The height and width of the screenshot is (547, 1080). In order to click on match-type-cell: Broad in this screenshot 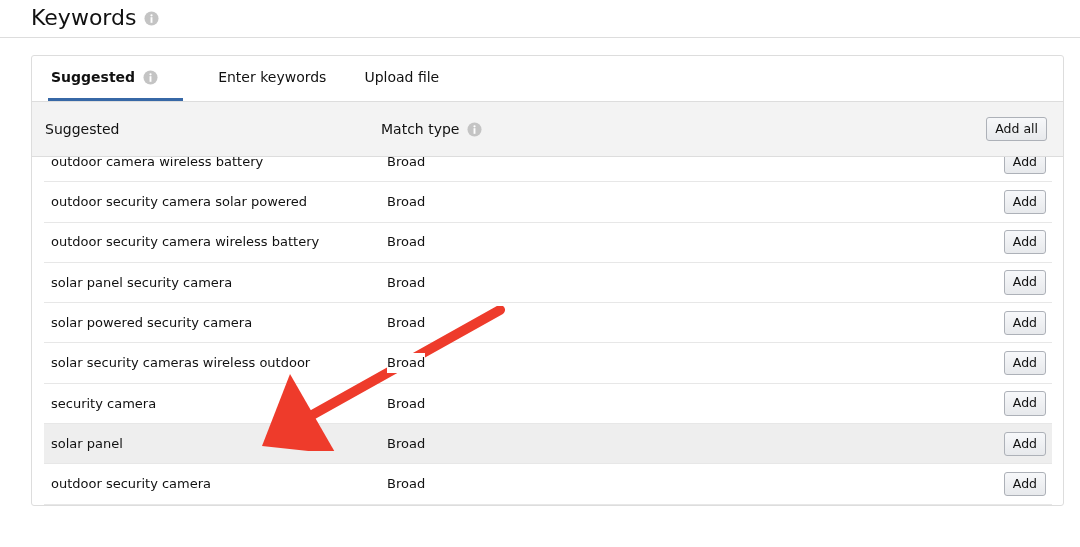, I will do `click(406, 363)`.